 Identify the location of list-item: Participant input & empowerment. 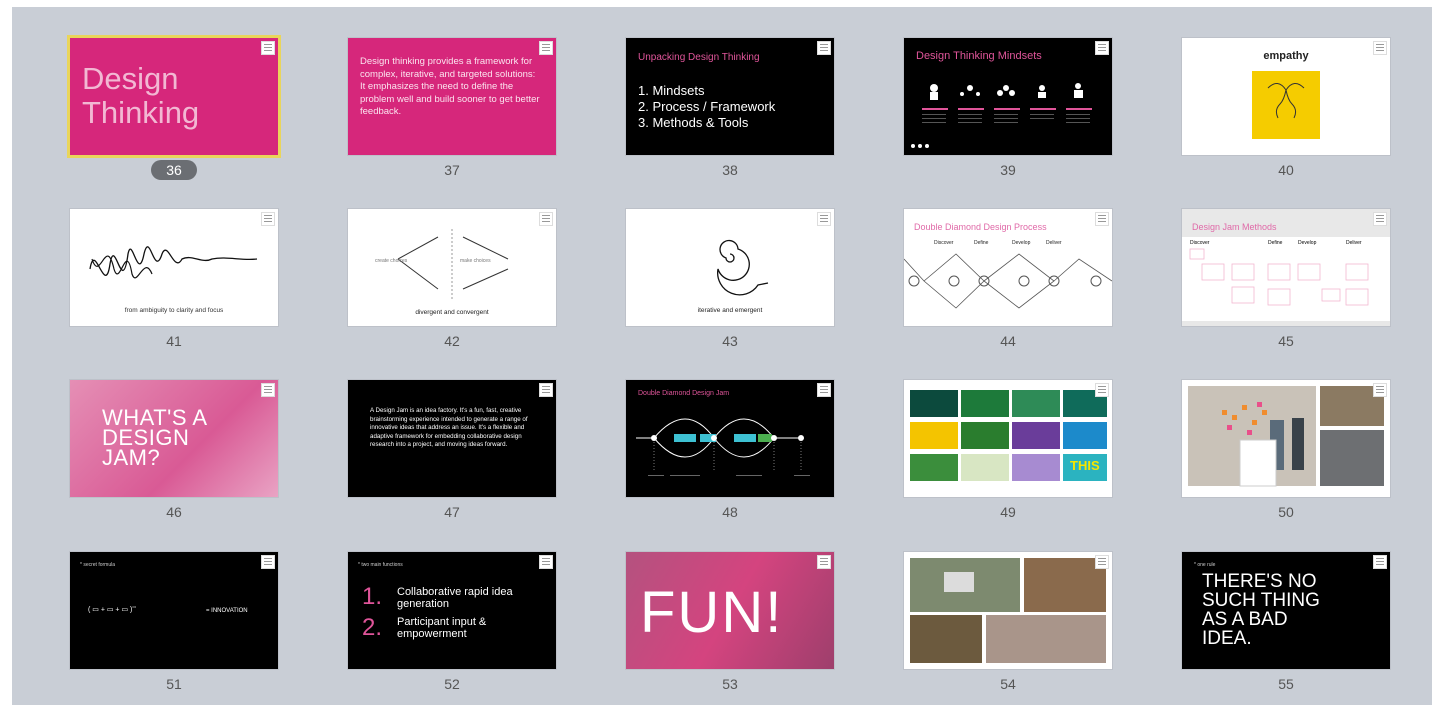
(442, 628).